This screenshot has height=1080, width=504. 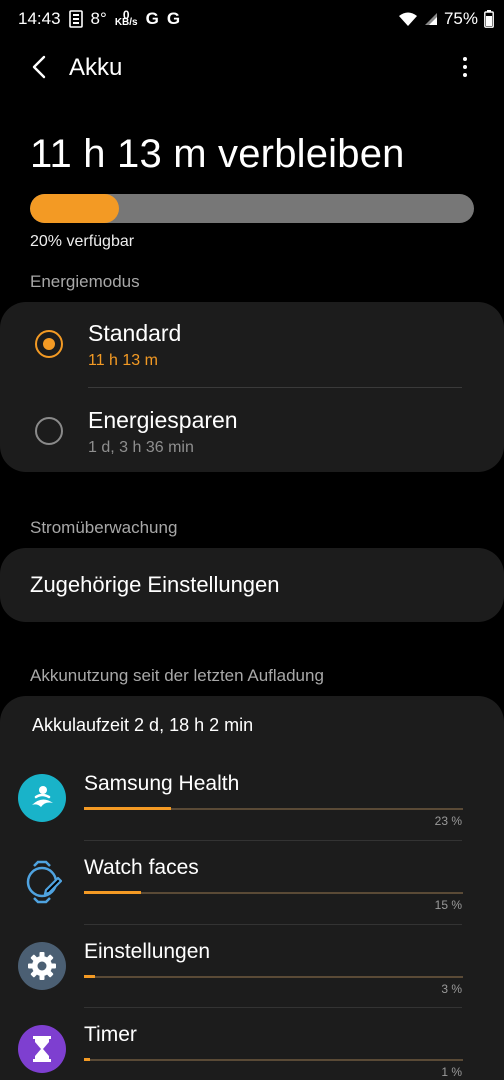 I want to click on hourglass-icon, so click(x=42, y=1049).